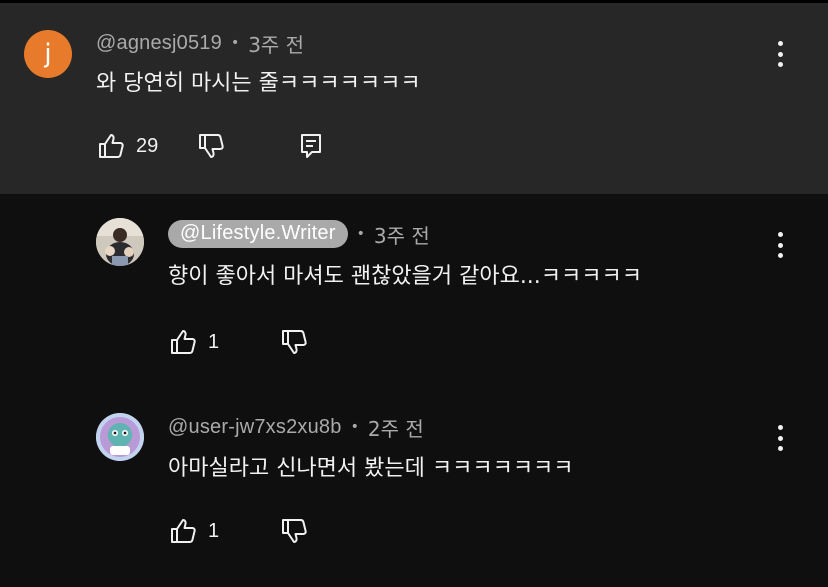 This screenshot has width=828, height=587. I want to click on comment-time: 2주 전, so click(396, 427).